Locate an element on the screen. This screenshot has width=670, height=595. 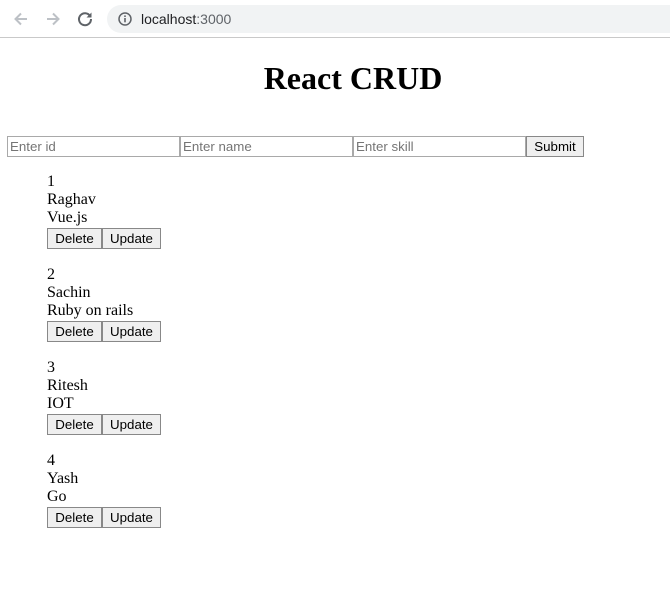
back-arrow-icon is located at coordinates (21, 19).